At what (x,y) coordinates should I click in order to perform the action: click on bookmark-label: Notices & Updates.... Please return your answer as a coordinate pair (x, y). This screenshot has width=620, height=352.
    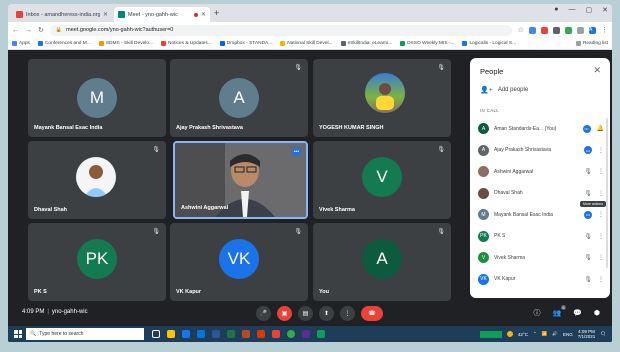
    Looking at the image, I should click on (190, 43).